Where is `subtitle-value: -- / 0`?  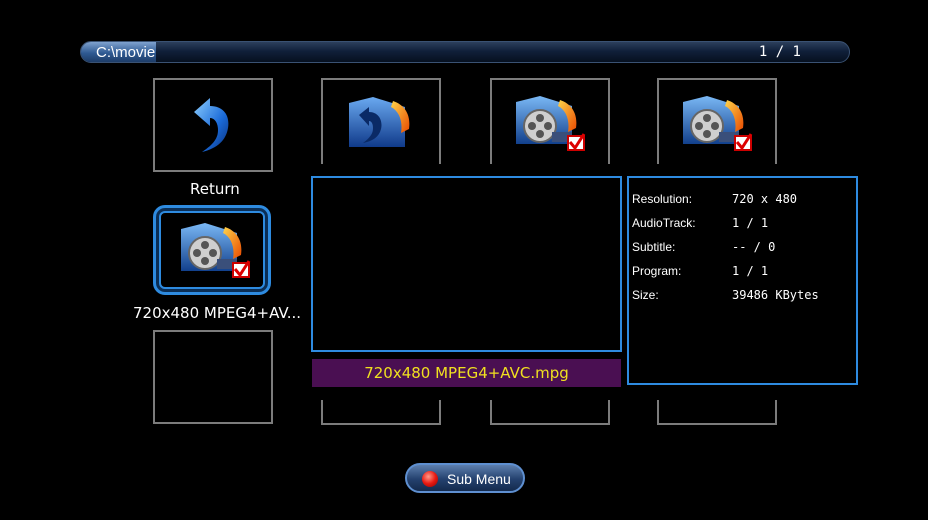 subtitle-value: -- / 0 is located at coordinates (754, 247).